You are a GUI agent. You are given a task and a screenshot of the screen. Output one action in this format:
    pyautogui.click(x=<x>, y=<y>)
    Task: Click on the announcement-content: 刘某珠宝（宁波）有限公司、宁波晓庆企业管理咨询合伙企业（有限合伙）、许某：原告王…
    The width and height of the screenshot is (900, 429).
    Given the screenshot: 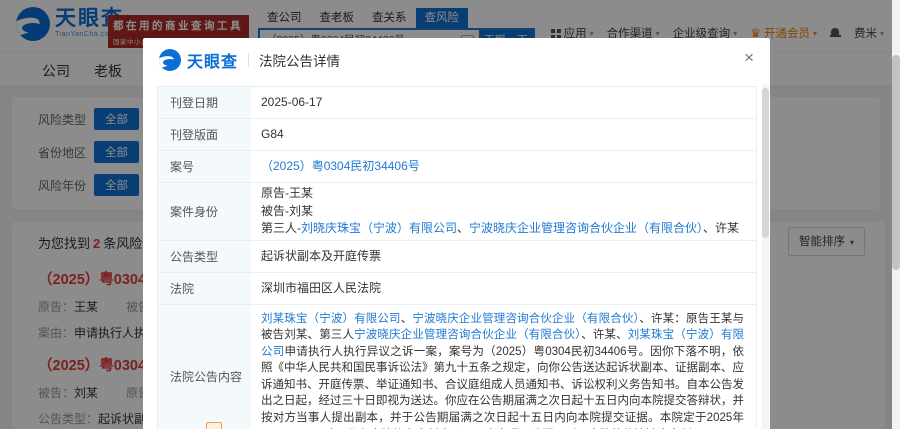 What is the action you would take?
    pyautogui.click(x=503, y=370)
    